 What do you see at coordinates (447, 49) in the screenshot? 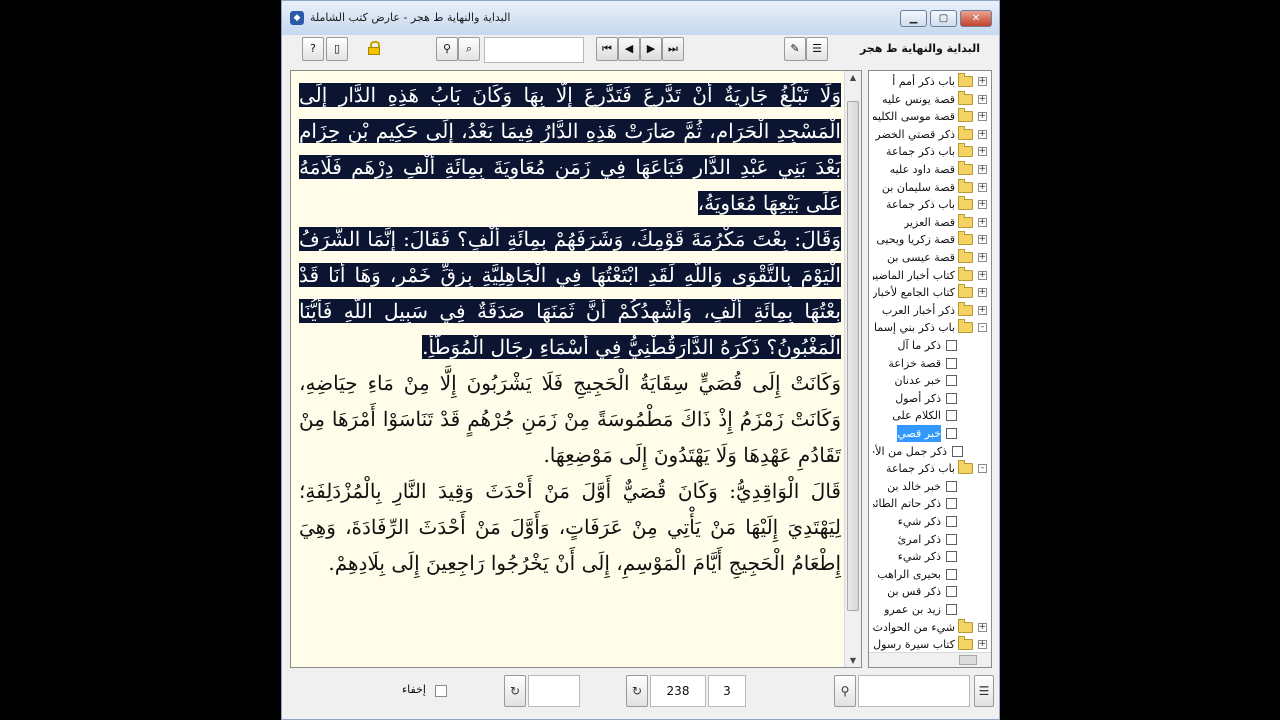
I see `search-button: ⚲` at bounding box center [447, 49].